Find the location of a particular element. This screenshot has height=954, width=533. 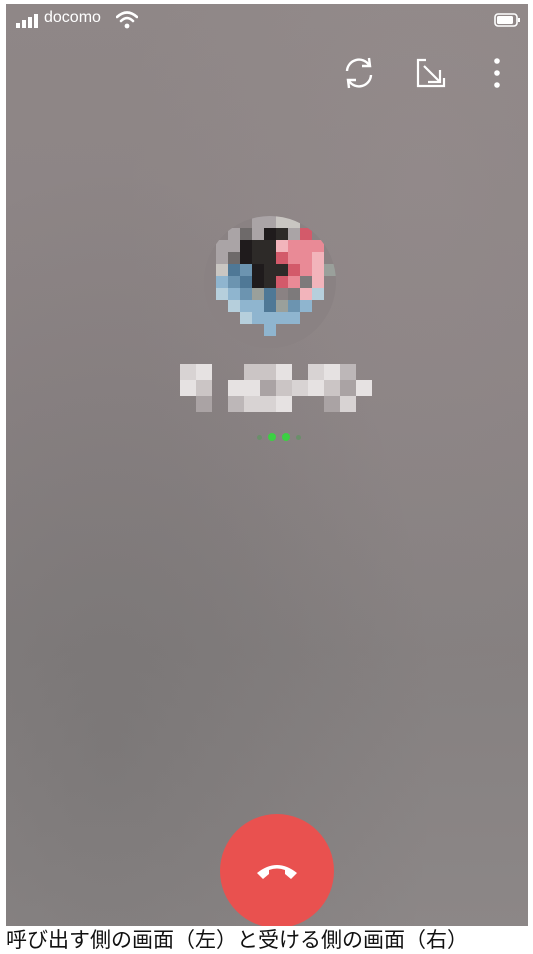

calling-indicator is located at coordinates (279, 437).